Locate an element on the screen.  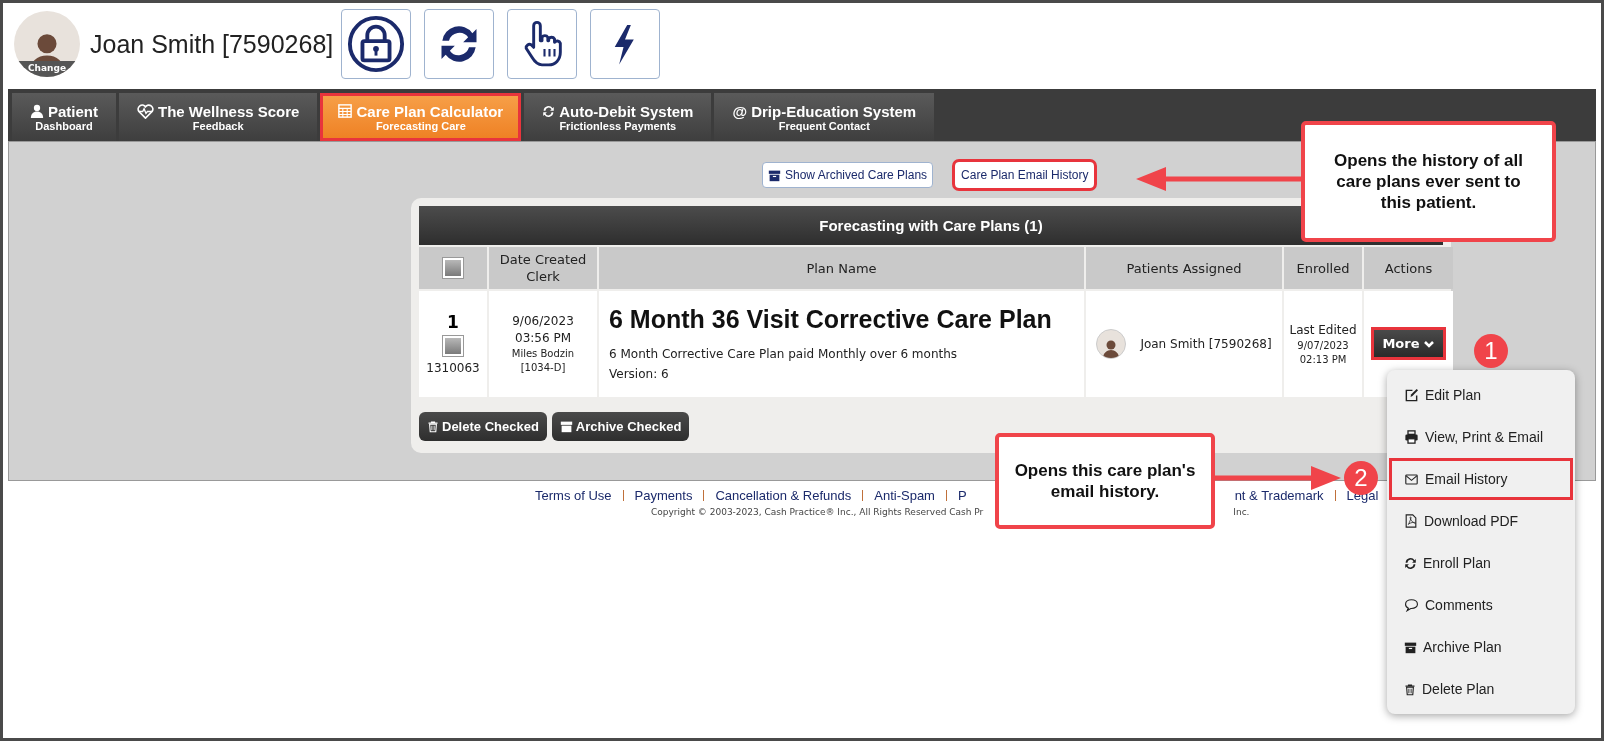
lock-button is located at coordinates (376, 44).